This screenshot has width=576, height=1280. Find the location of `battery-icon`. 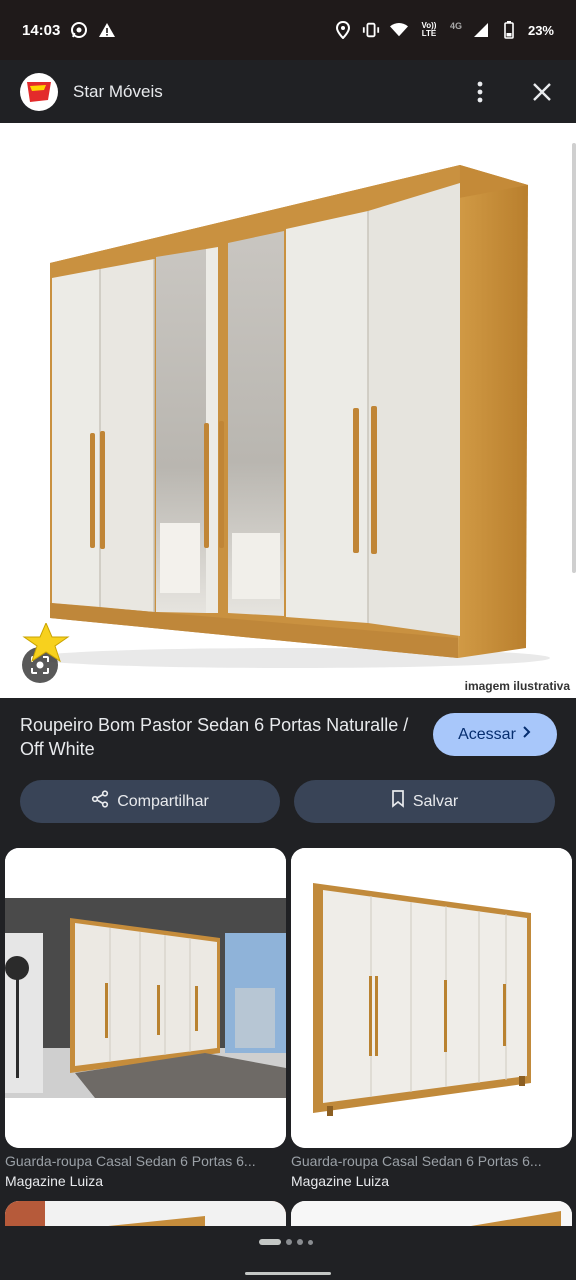

battery-icon is located at coordinates (509, 30).